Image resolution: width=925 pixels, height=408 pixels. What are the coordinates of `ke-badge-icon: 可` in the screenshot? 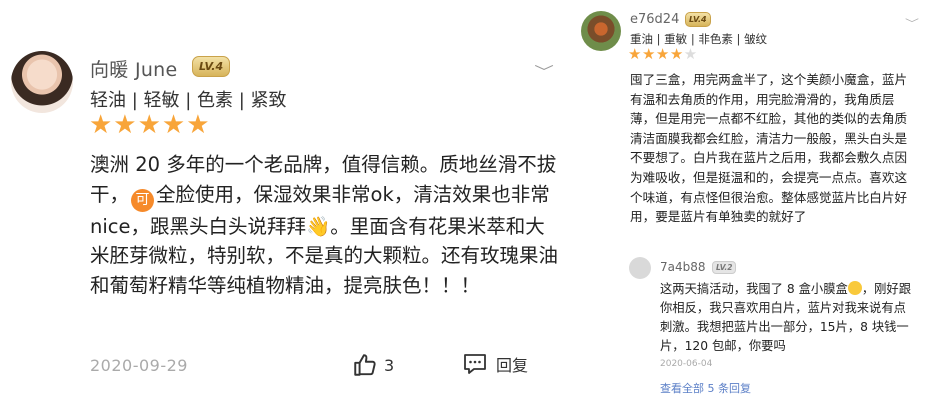 It's located at (143, 200).